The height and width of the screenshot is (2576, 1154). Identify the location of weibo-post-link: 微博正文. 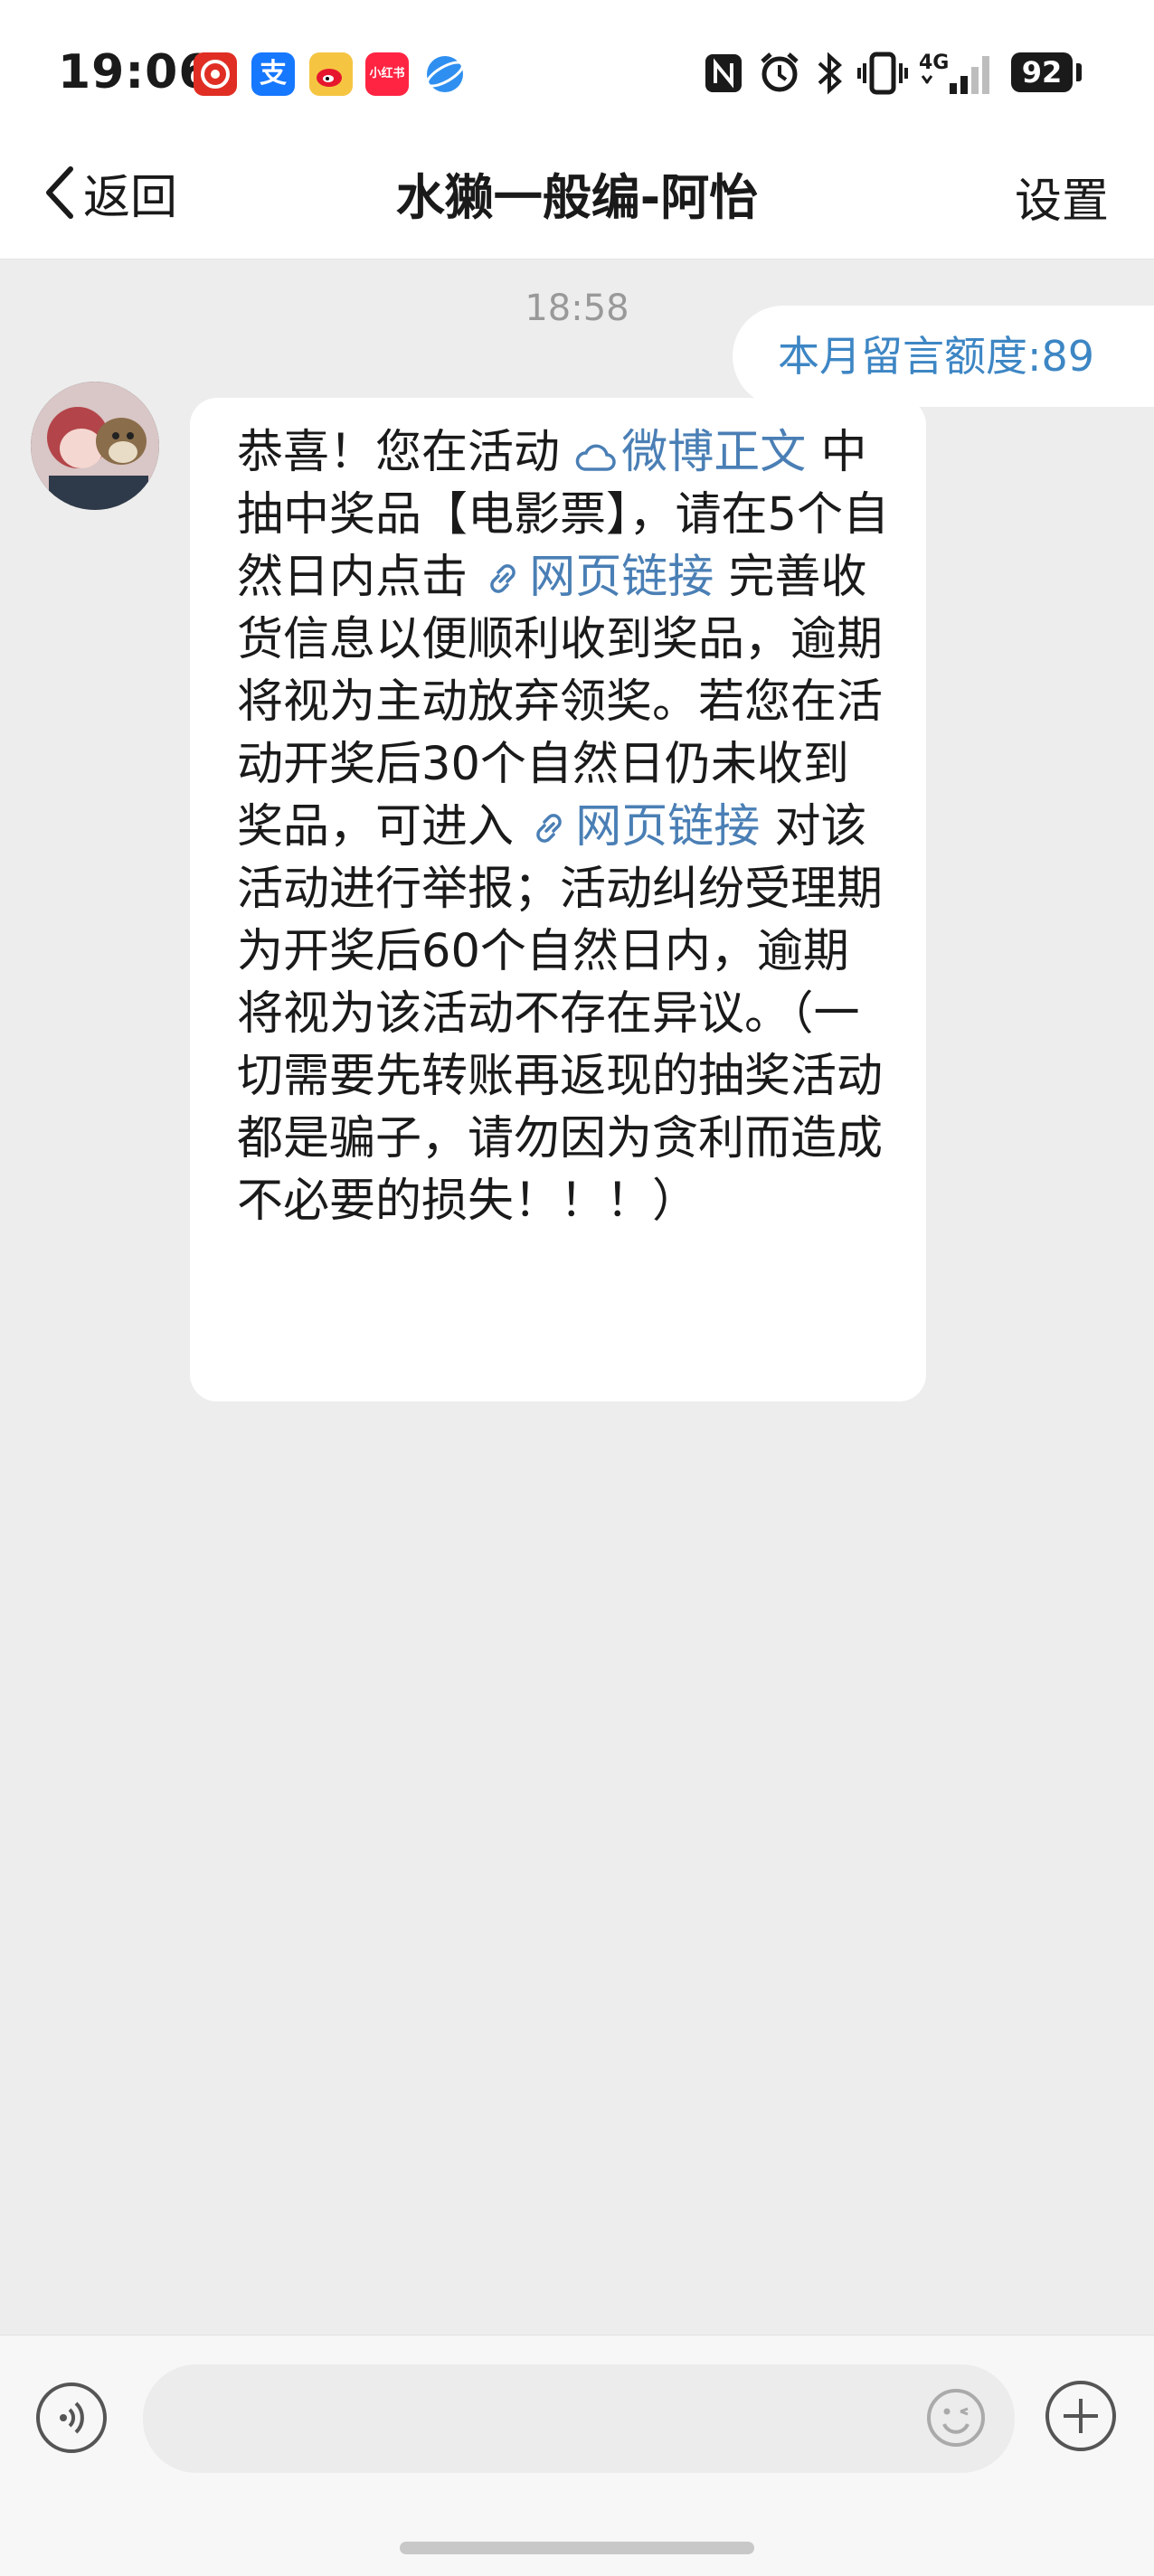
(690, 452).